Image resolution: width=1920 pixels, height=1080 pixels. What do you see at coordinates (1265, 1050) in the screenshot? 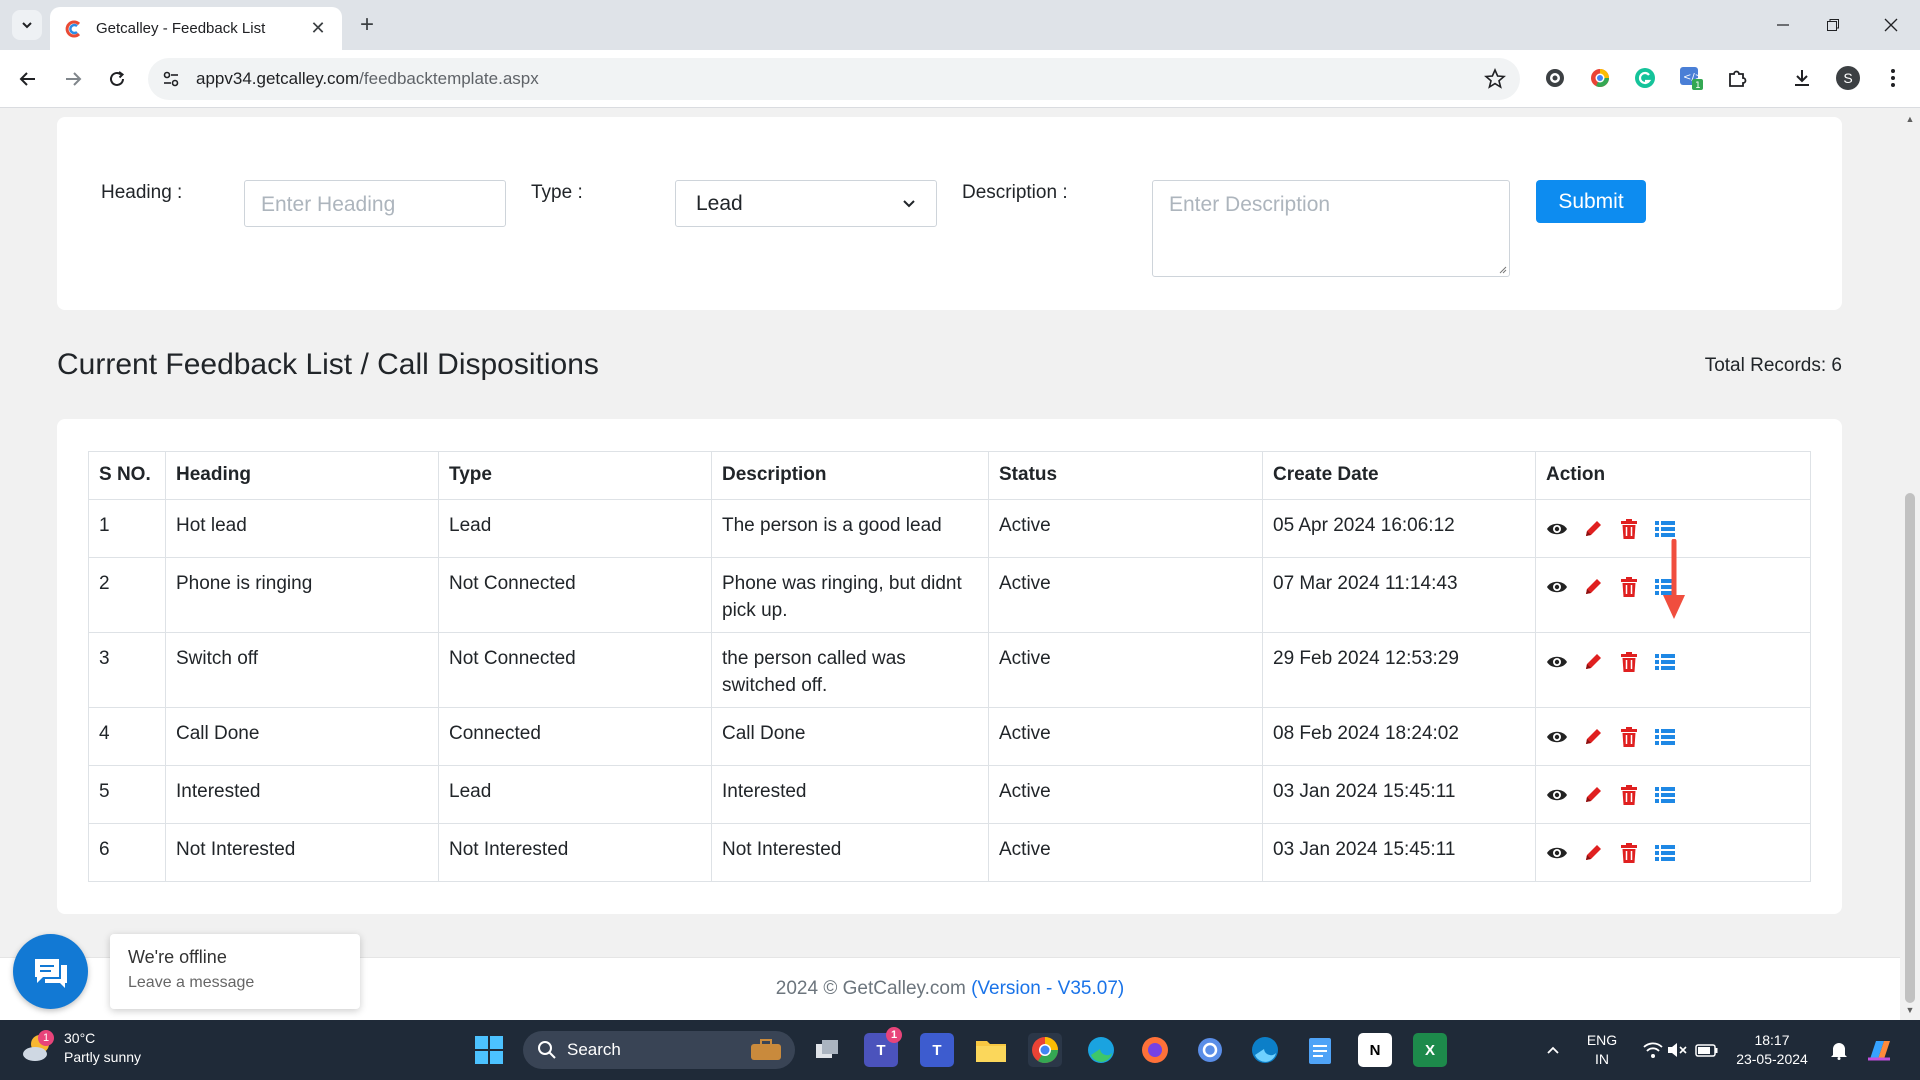
I see `edge-dev-icon` at bounding box center [1265, 1050].